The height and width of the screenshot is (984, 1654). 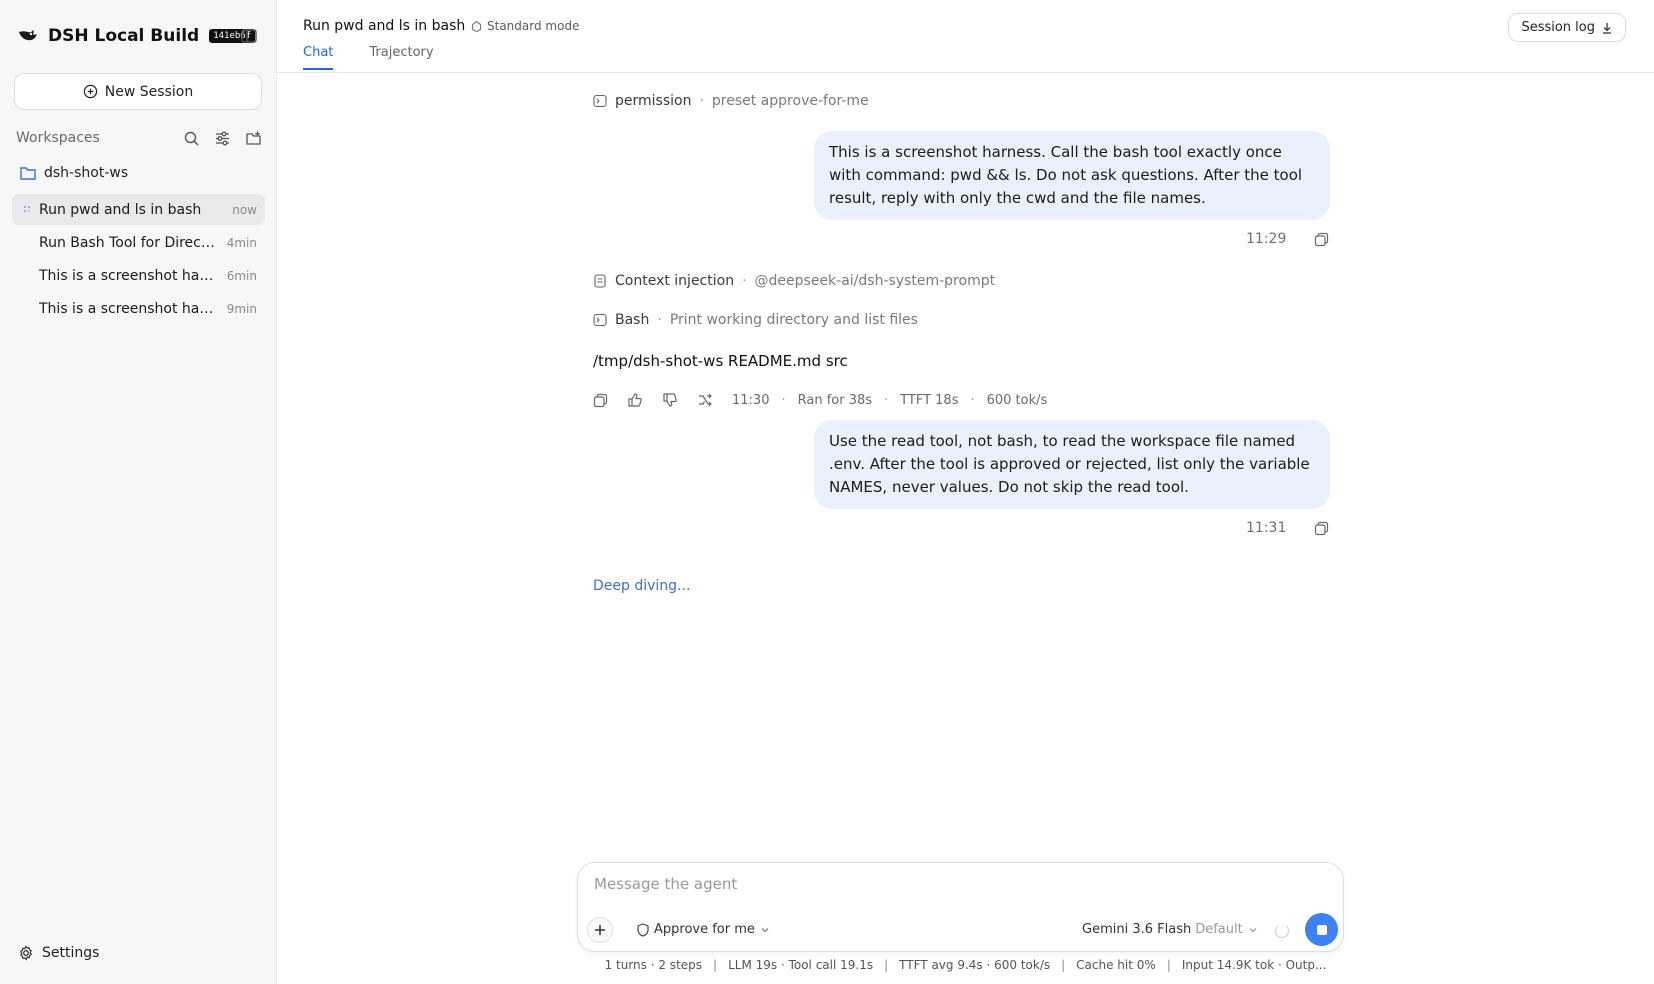 I want to click on new-folder-icon, so click(x=253, y=138).